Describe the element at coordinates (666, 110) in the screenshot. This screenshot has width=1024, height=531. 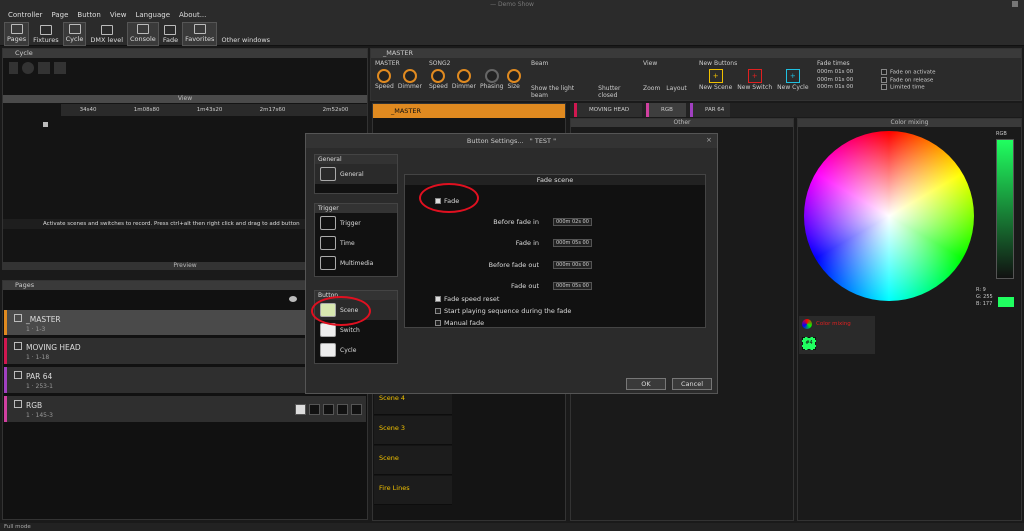
I see `tab-rgb: RGB` at that location.